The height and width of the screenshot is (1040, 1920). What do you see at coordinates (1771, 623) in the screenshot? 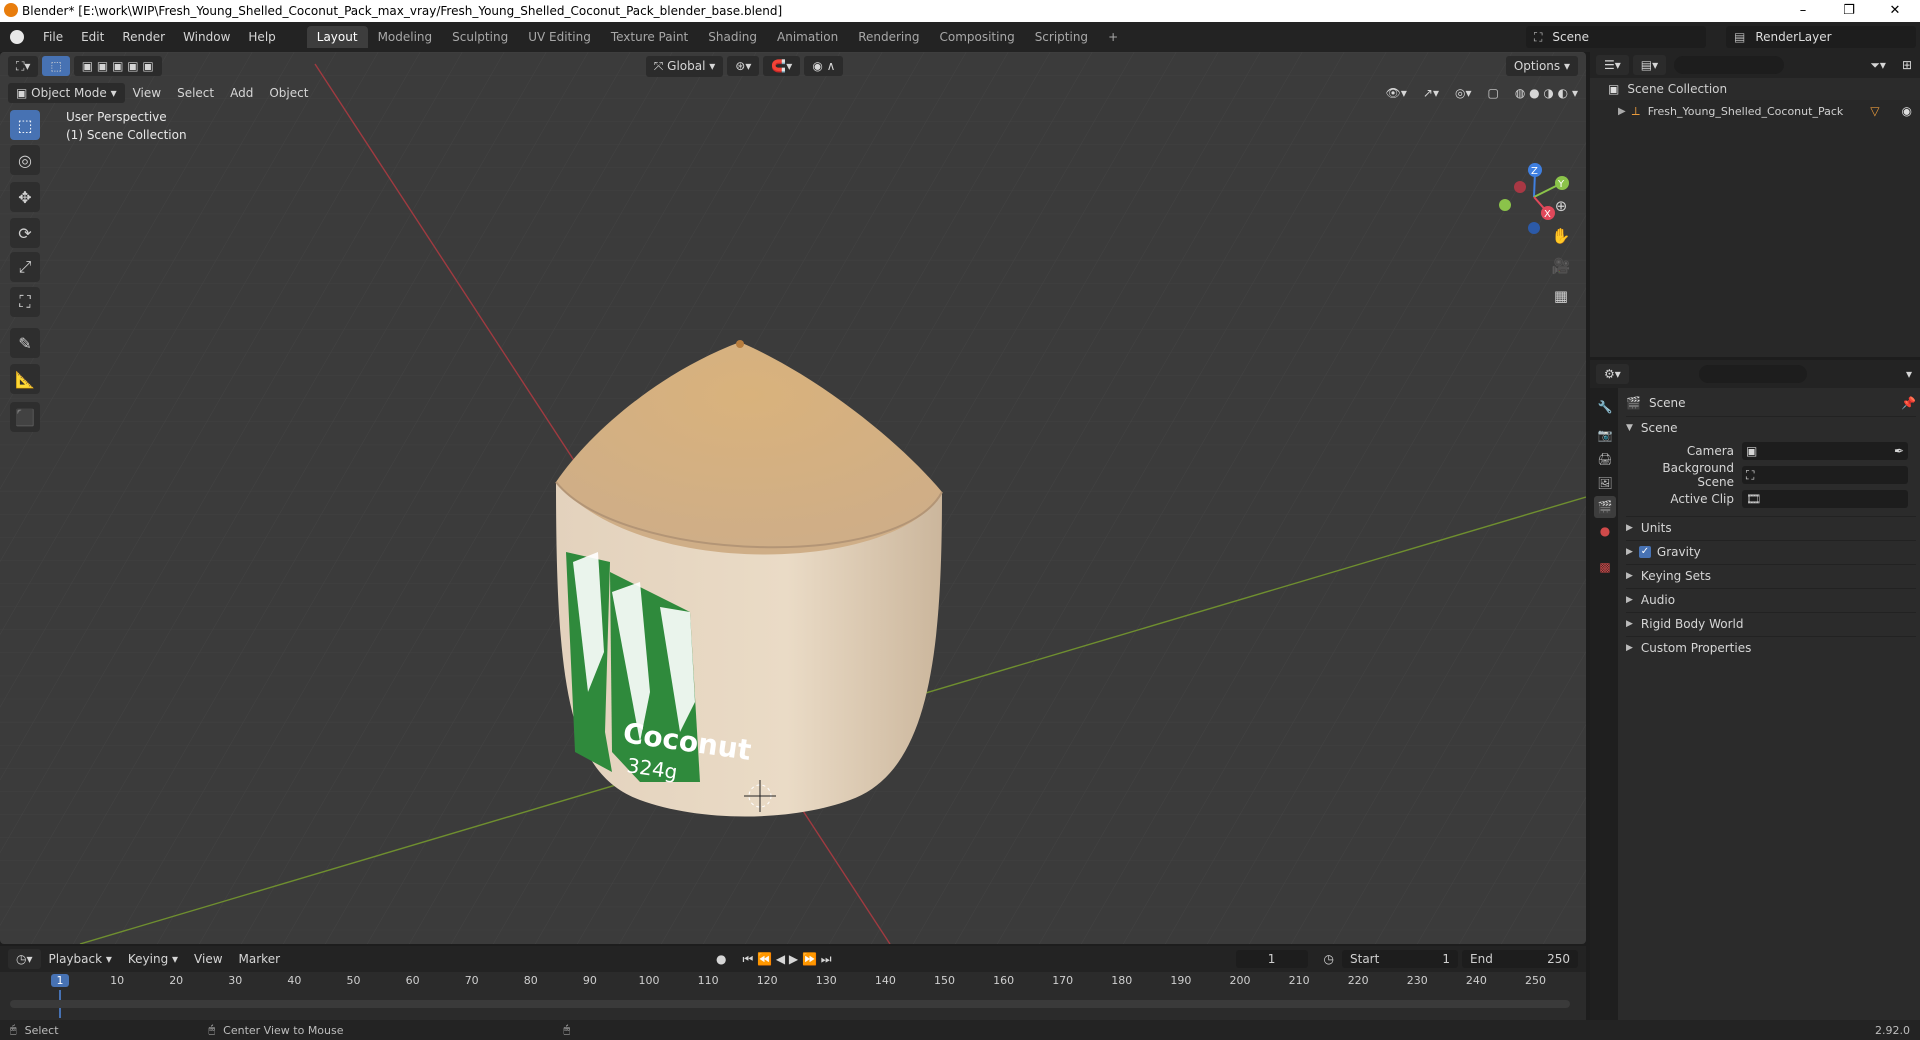
I see `panel-rigid-body-world: ▶ Rigid Body World` at bounding box center [1771, 623].